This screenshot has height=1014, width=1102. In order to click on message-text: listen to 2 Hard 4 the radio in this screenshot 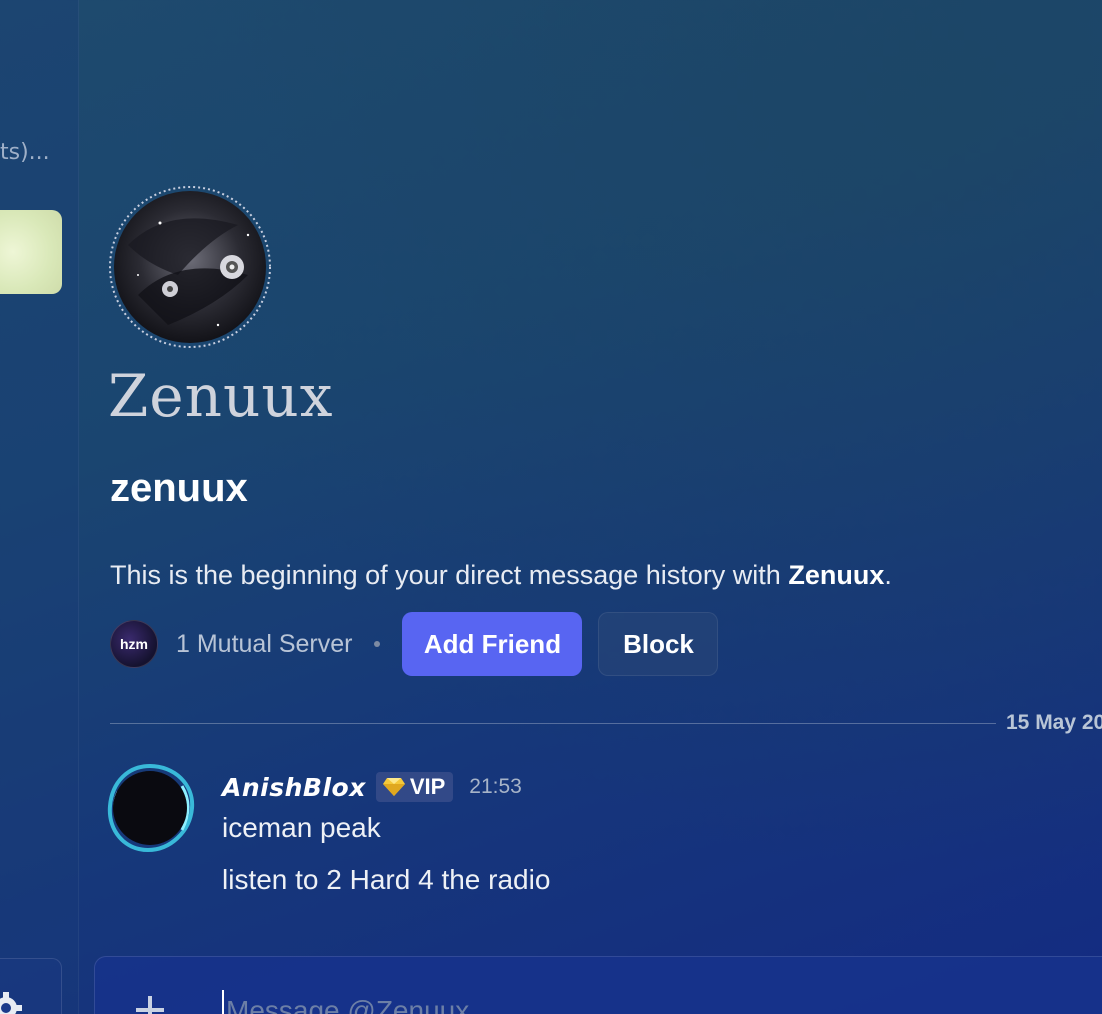, I will do `click(386, 879)`.